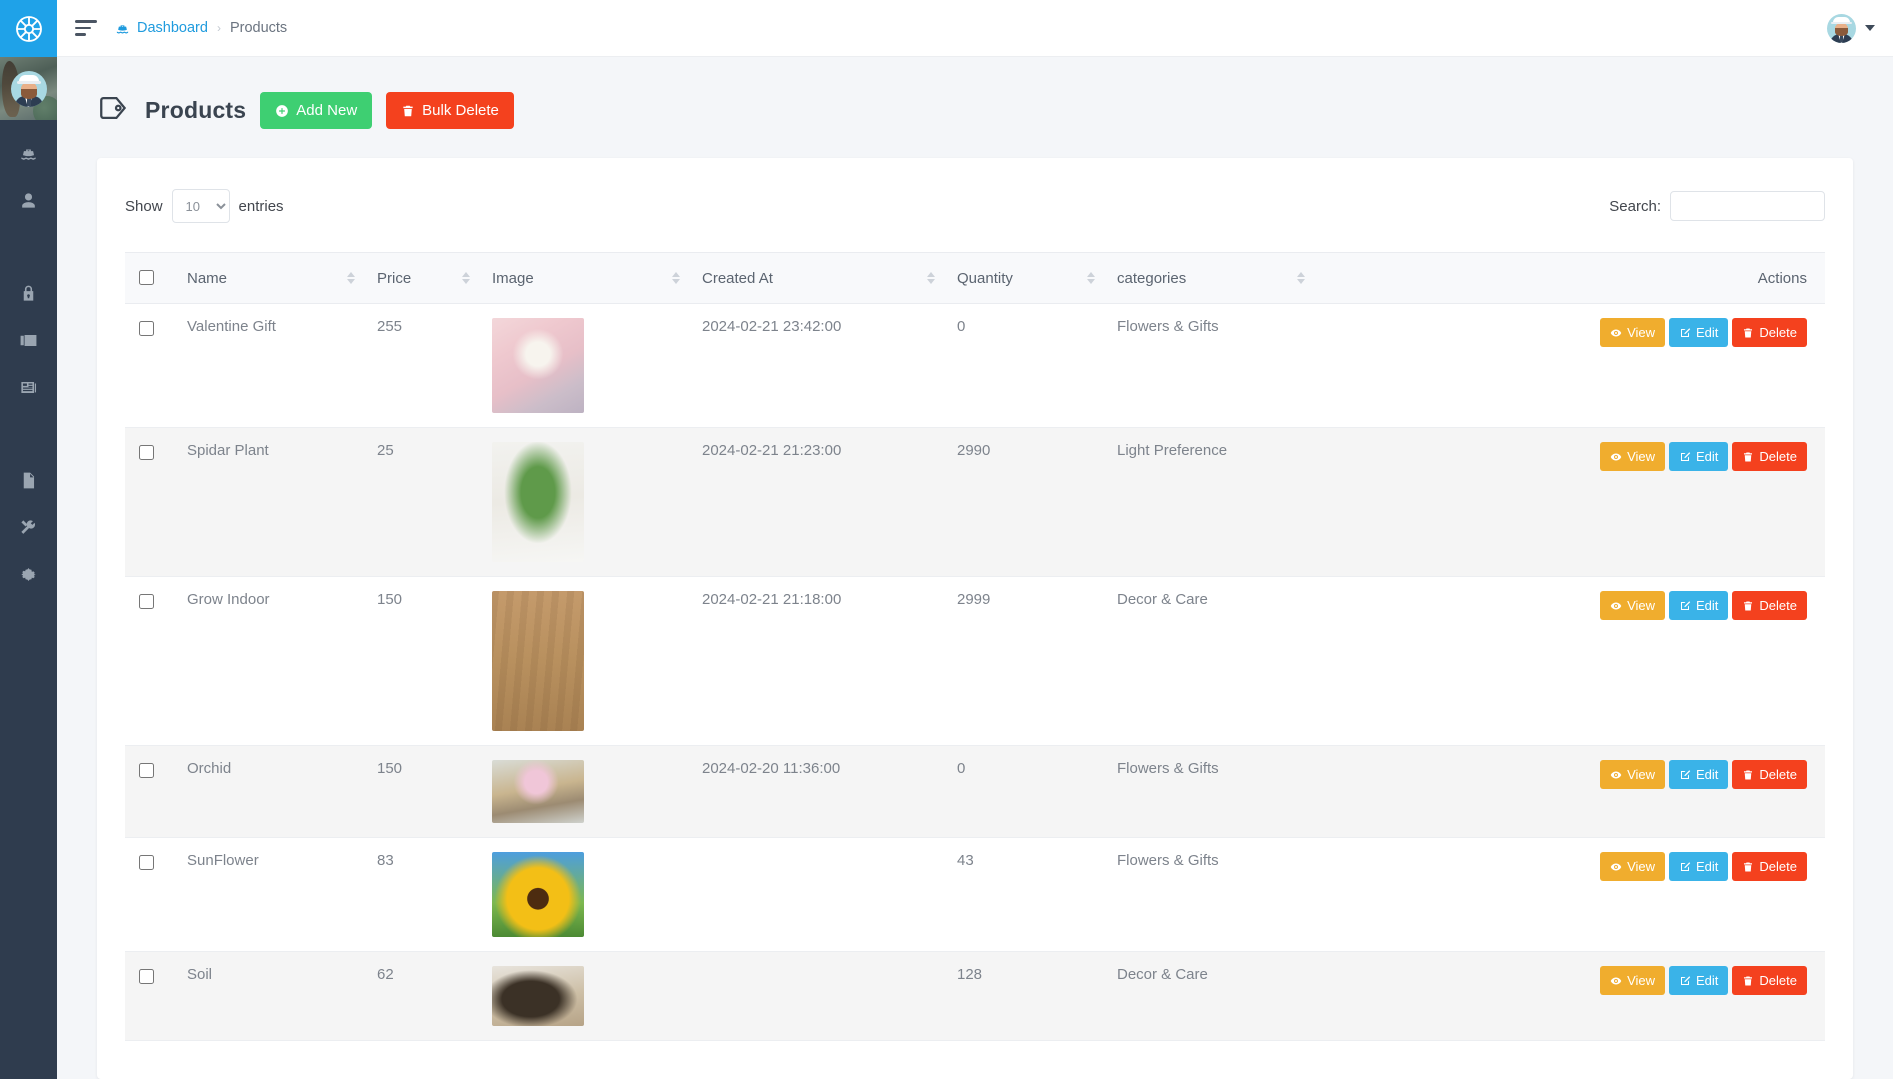 The width and height of the screenshot is (1893, 1079). I want to click on sidebar-item-tools, so click(28, 527).